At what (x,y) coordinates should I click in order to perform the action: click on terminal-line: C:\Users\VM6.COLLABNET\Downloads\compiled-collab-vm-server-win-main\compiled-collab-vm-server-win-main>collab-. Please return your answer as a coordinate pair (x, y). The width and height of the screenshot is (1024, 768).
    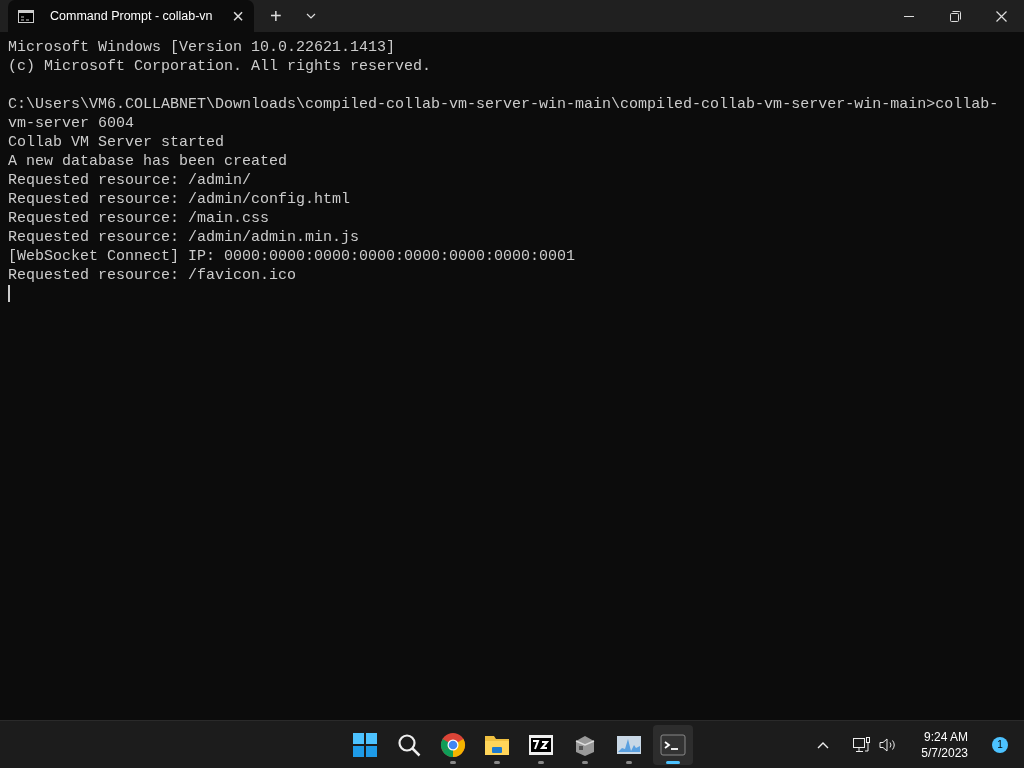
    Looking at the image, I should click on (504, 104).